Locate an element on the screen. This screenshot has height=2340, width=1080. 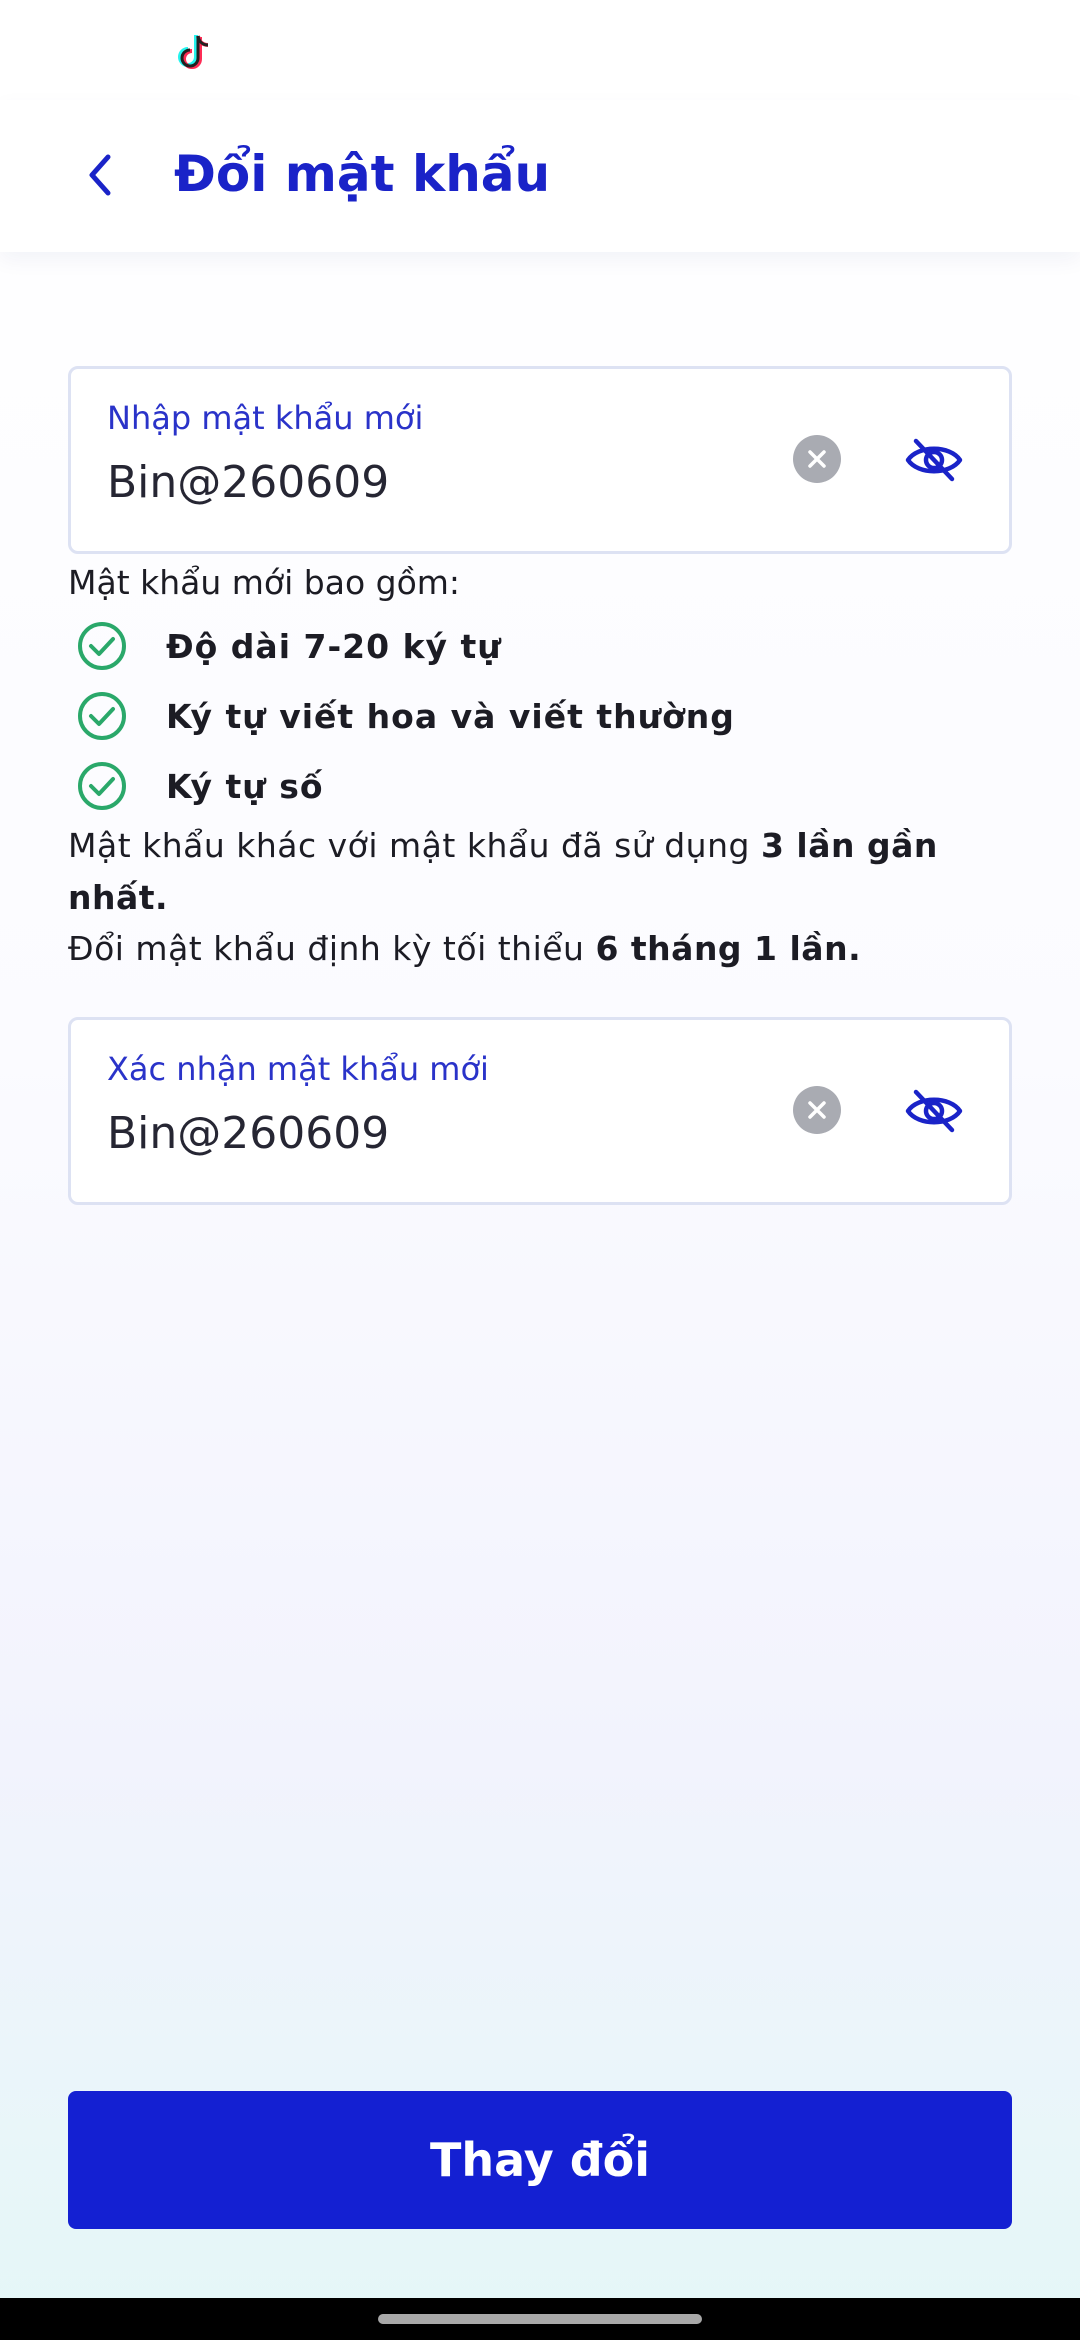
home-indicator is located at coordinates (540, 2319).